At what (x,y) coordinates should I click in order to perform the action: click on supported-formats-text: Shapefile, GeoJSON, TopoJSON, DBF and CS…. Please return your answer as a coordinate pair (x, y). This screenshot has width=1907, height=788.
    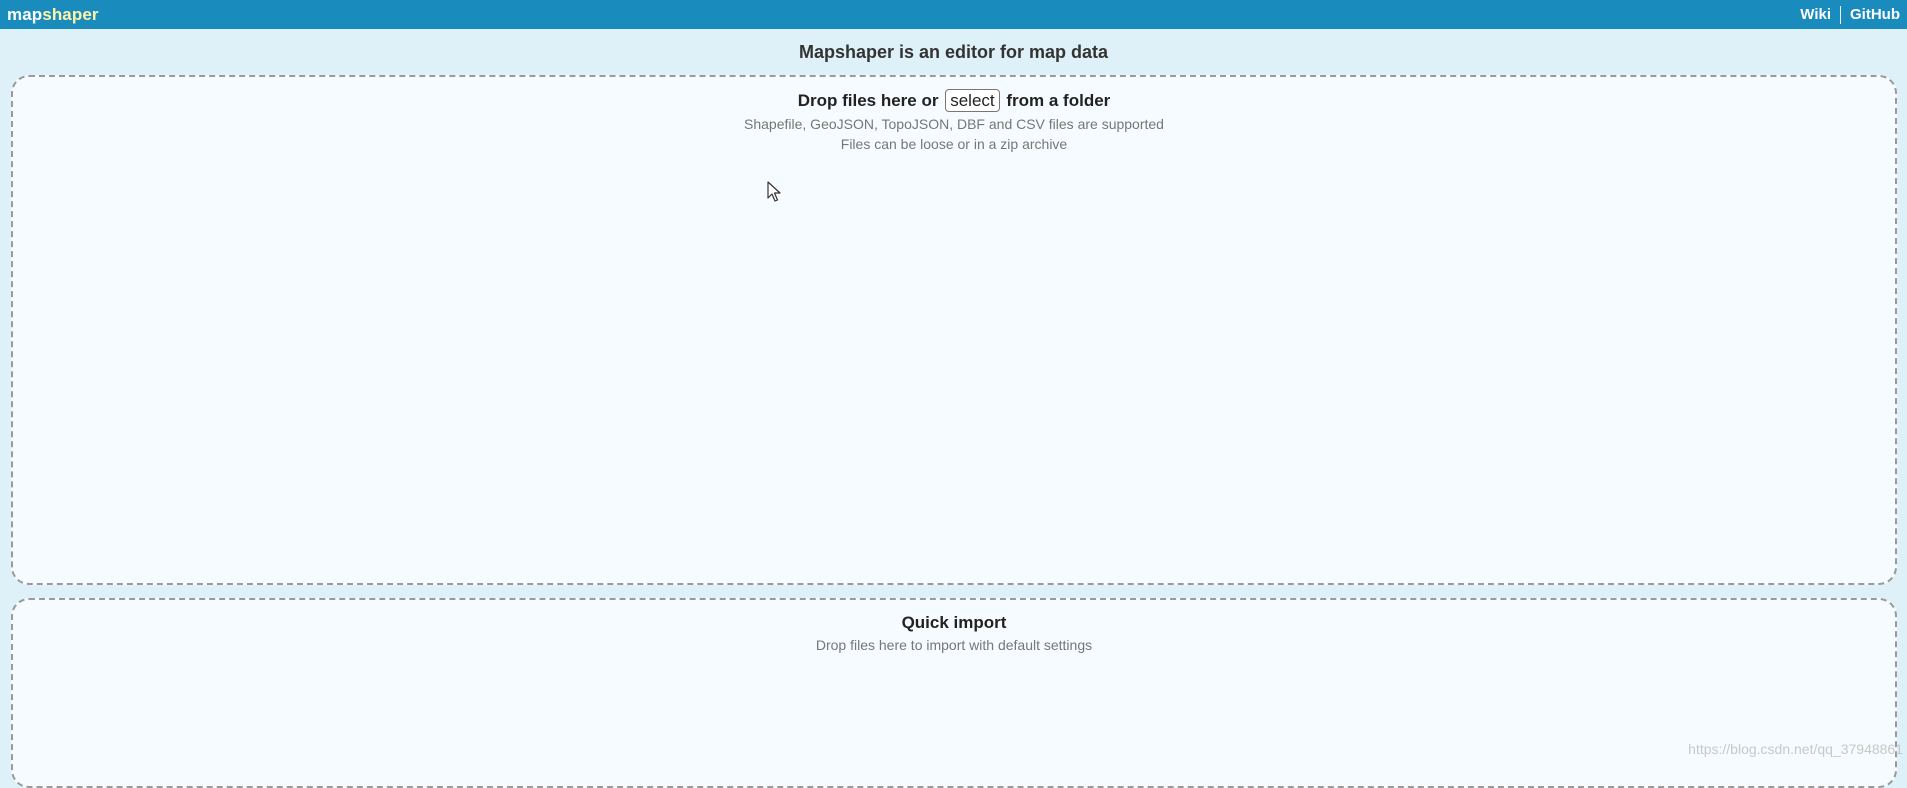
    Looking at the image, I should click on (954, 124).